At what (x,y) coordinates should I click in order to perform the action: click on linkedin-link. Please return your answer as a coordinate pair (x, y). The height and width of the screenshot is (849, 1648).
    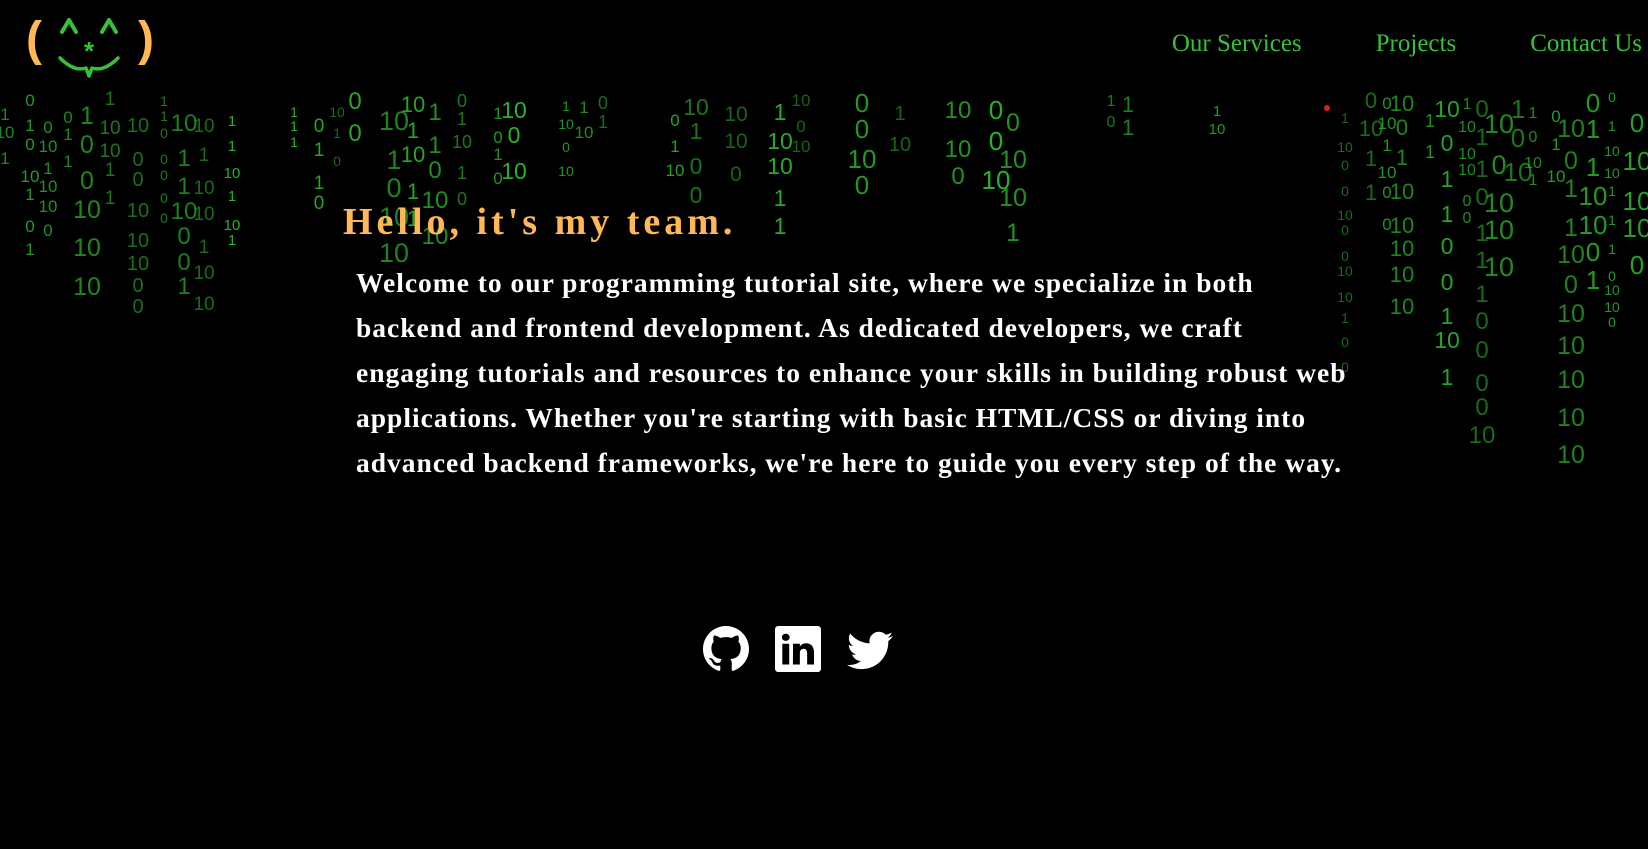
    Looking at the image, I should click on (798, 649).